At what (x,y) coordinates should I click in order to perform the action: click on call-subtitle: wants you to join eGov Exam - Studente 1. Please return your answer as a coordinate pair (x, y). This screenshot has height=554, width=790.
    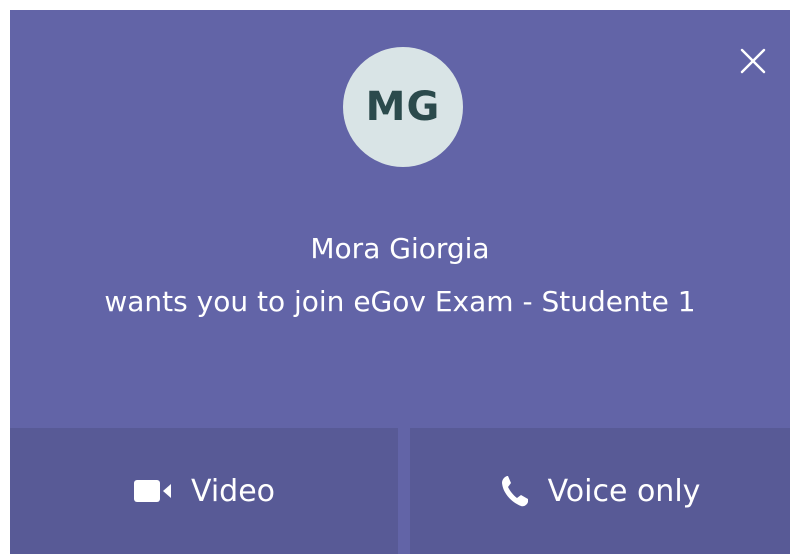
    Looking at the image, I should click on (400, 301).